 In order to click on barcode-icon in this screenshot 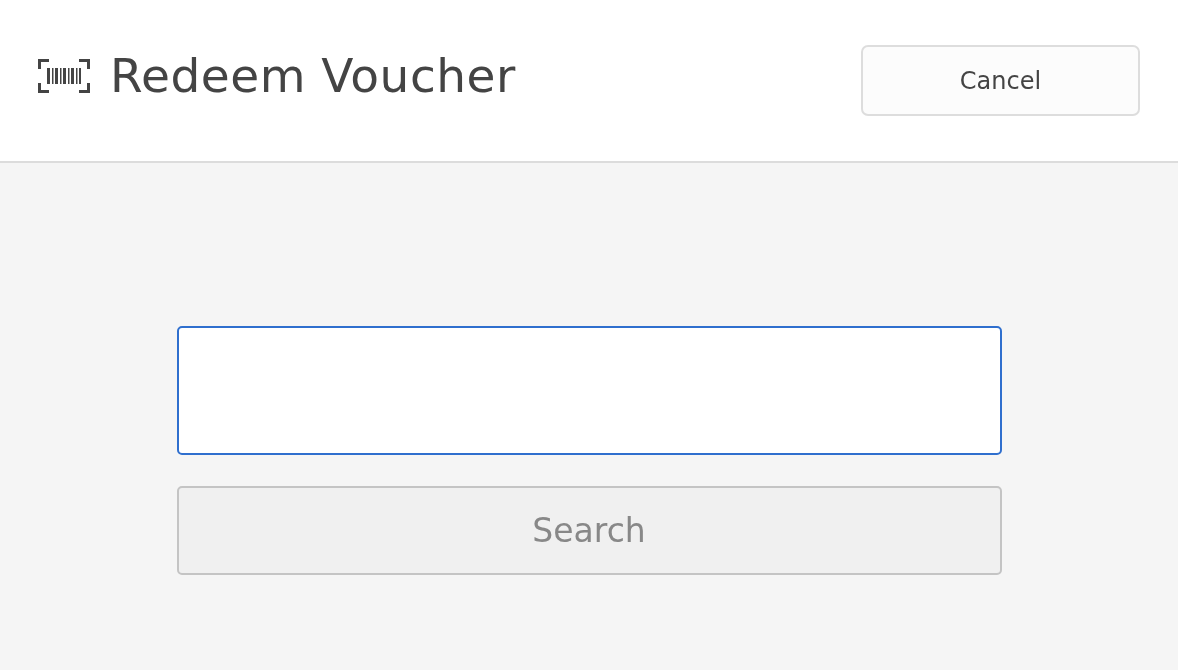, I will do `click(64, 75)`.